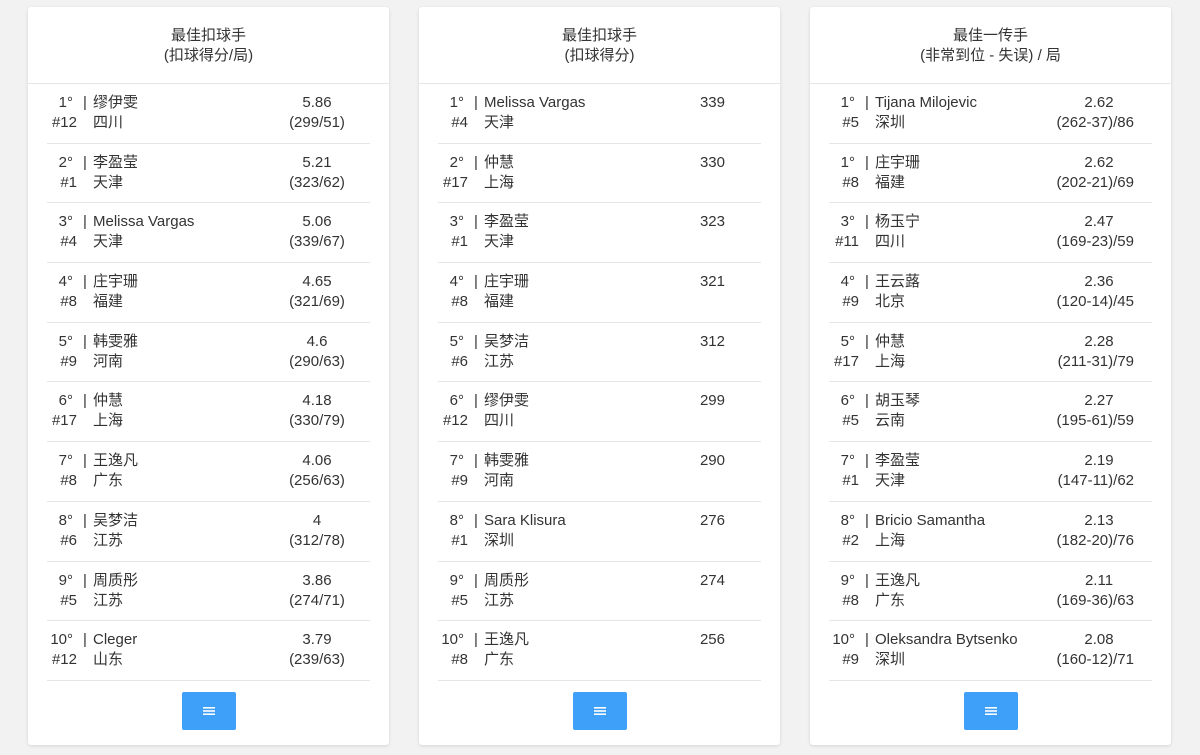 Image resolution: width=1200 pixels, height=755 pixels. Describe the element at coordinates (456, 580) in the screenshot. I see `rank: 9°` at that location.